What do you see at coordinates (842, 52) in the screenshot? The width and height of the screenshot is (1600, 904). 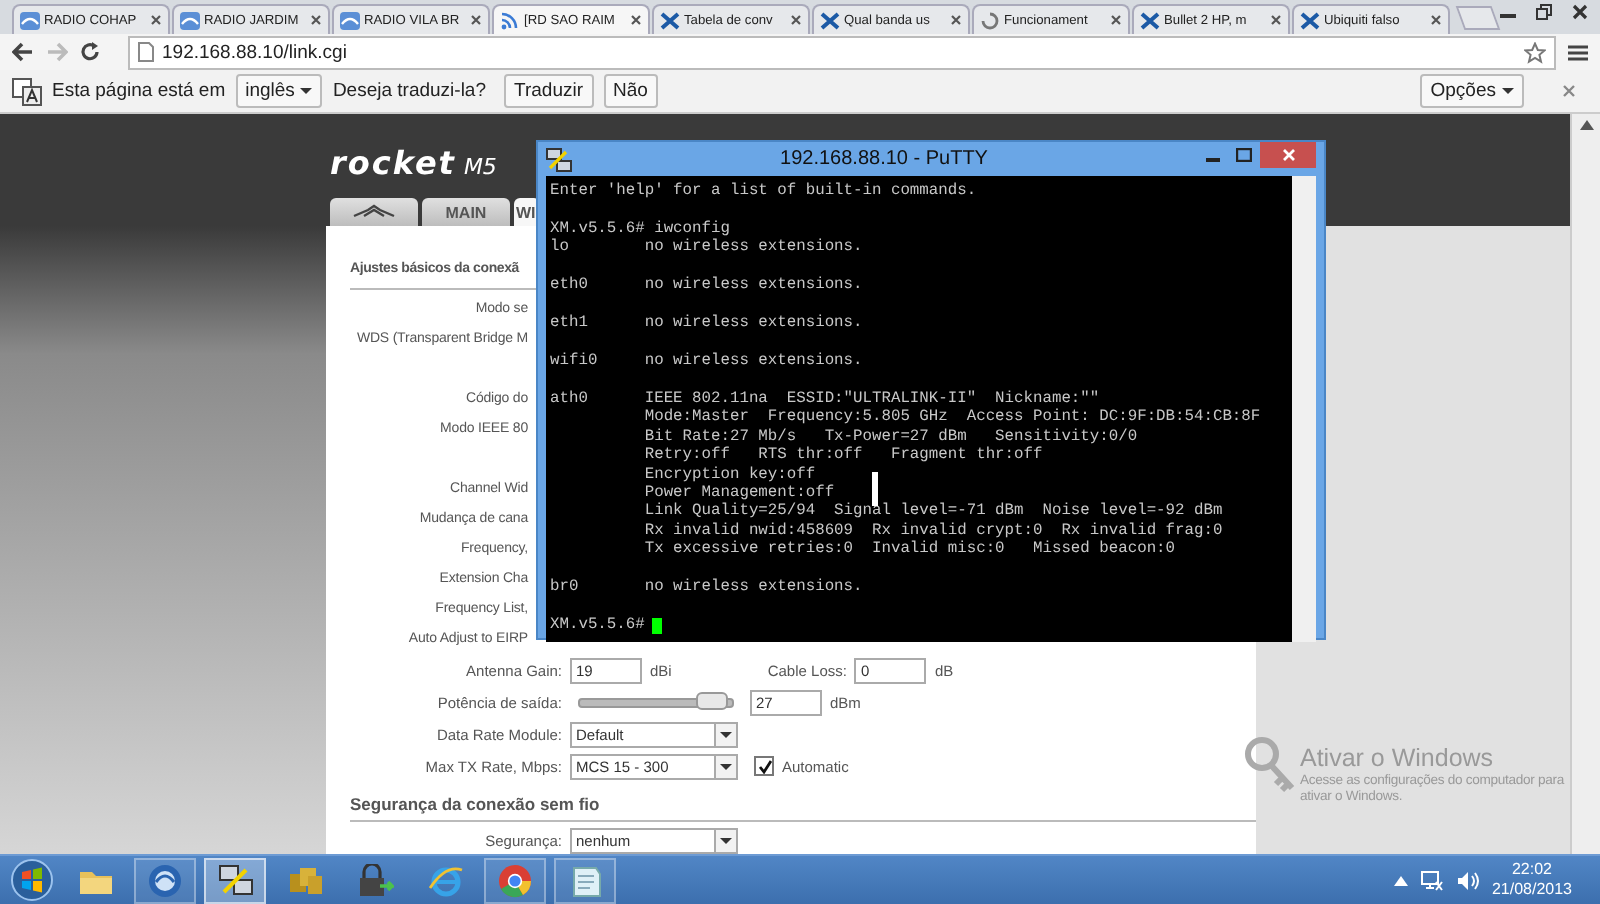 I see `address-bar: 192.168.88.10/link.cgi` at bounding box center [842, 52].